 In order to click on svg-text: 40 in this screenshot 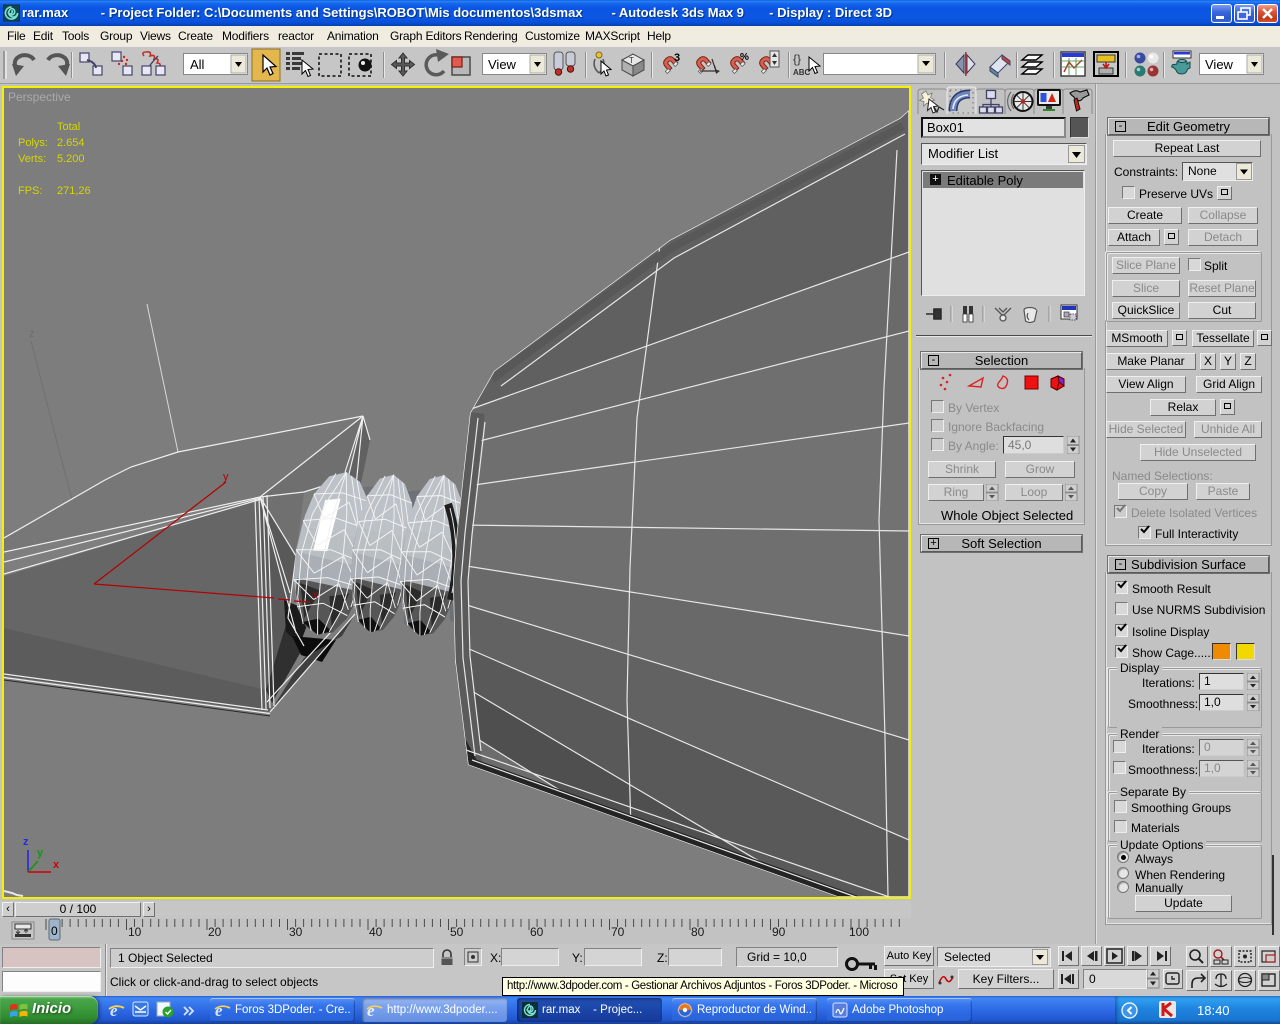, I will do `click(376, 932)`.